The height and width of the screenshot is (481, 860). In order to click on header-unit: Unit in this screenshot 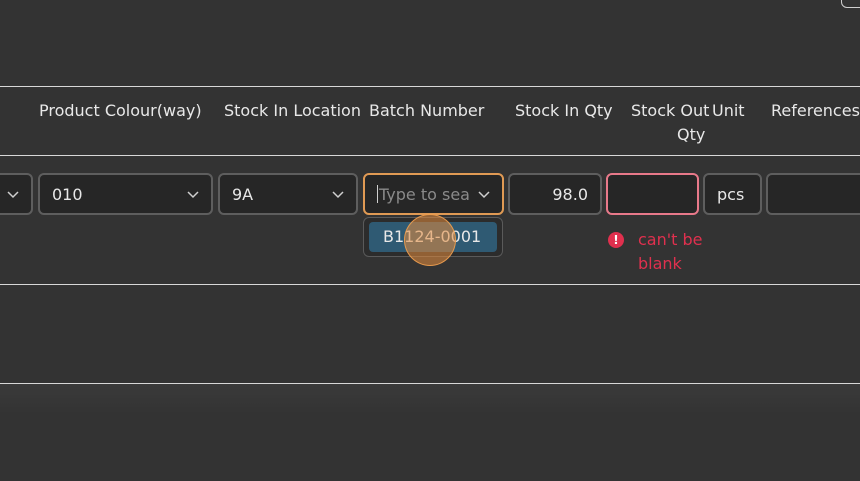, I will do `click(728, 110)`.